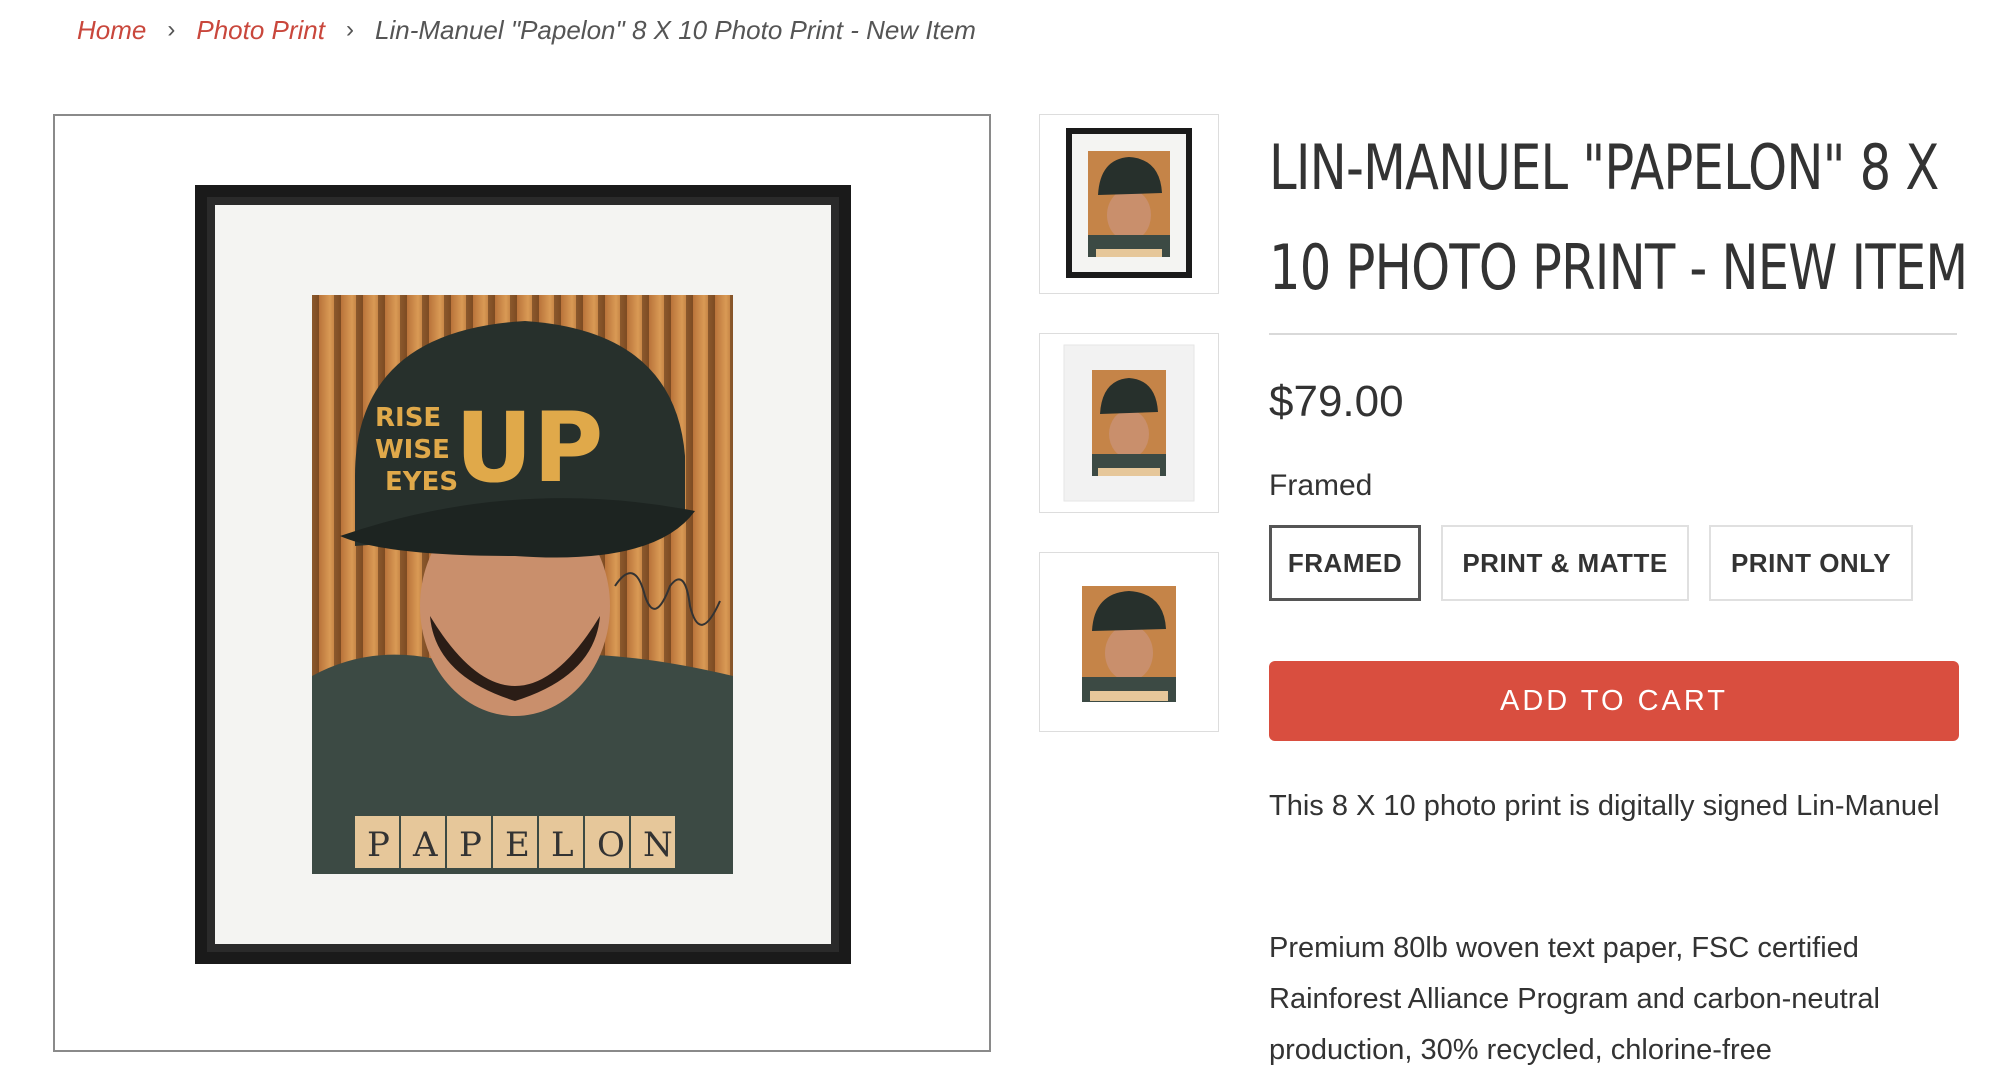  I want to click on thumbnail-print-only, so click(1129, 642).